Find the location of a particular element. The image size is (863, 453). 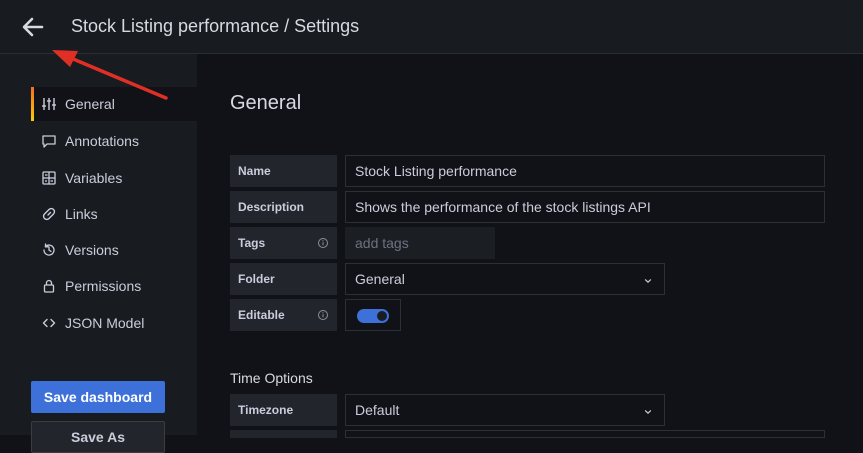

sidebar-item-label: Annotations is located at coordinates (102, 141).